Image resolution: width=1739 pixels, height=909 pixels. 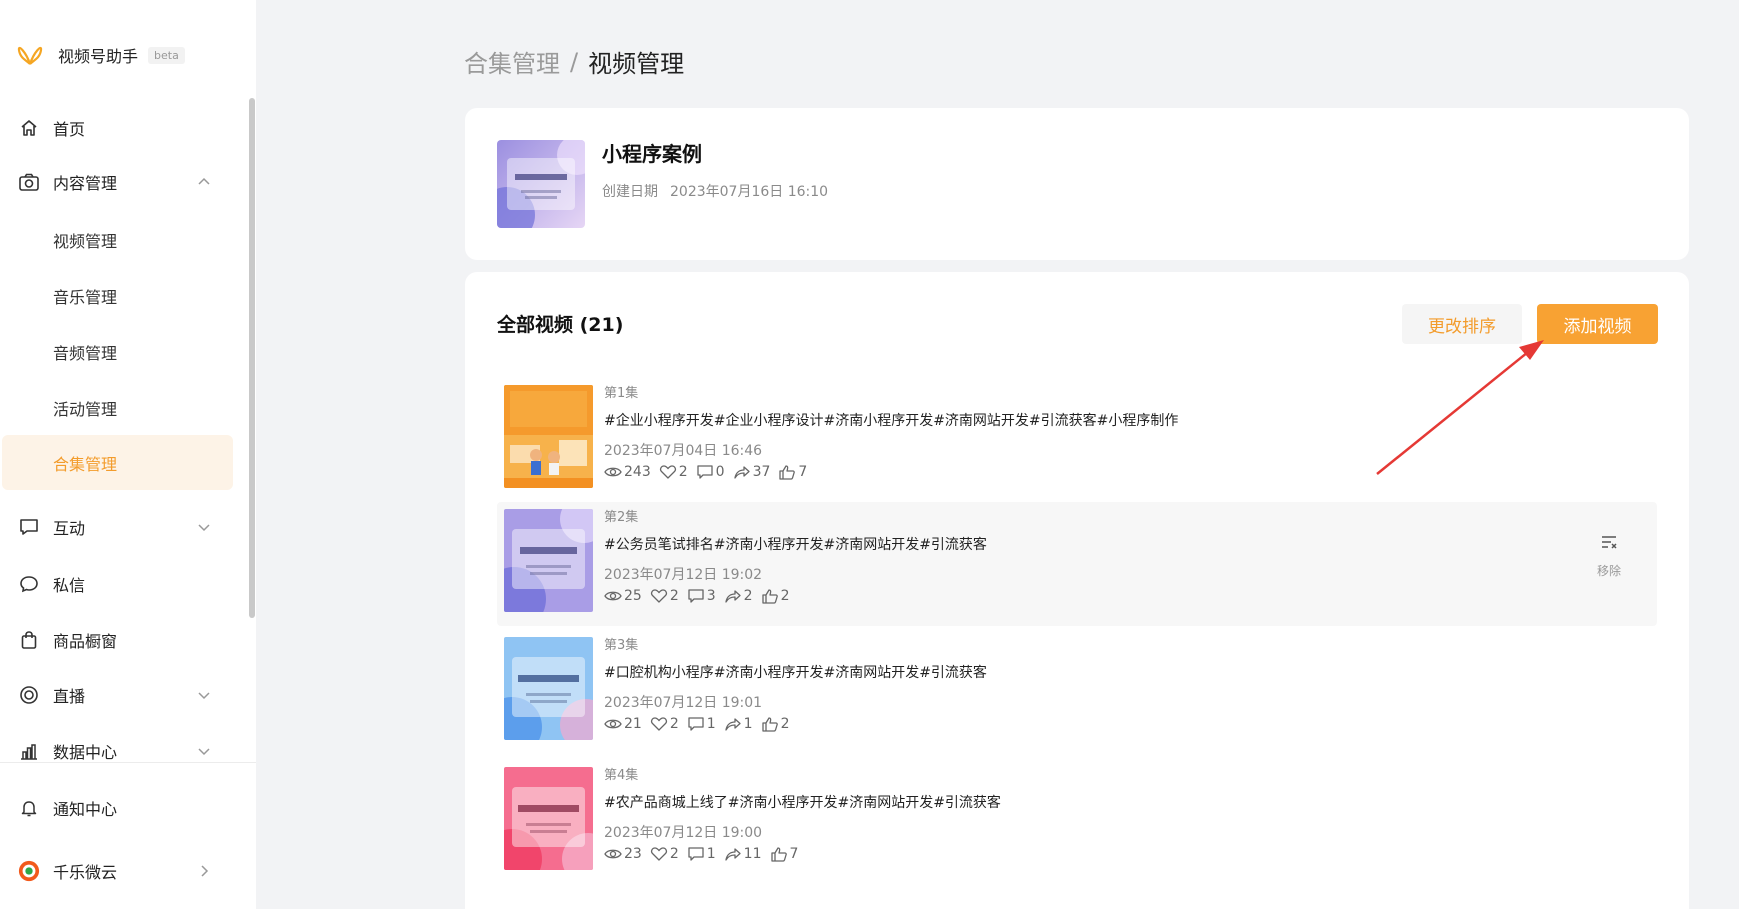 I want to click on sidebar-sub-label: 合集管理, so click(x=85, y=464).